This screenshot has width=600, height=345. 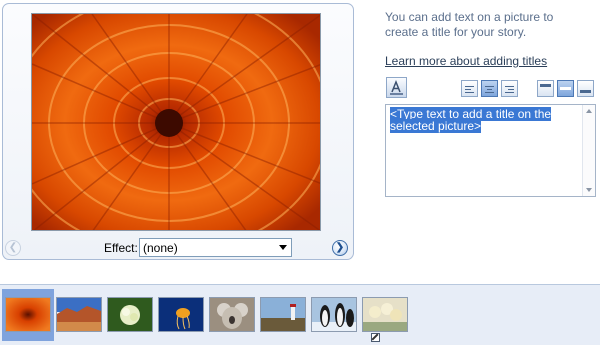 What do you see at coordinates (215, 247) in the screenshot?
I see `effect-select: (none)` at bounding box center [215, 247].